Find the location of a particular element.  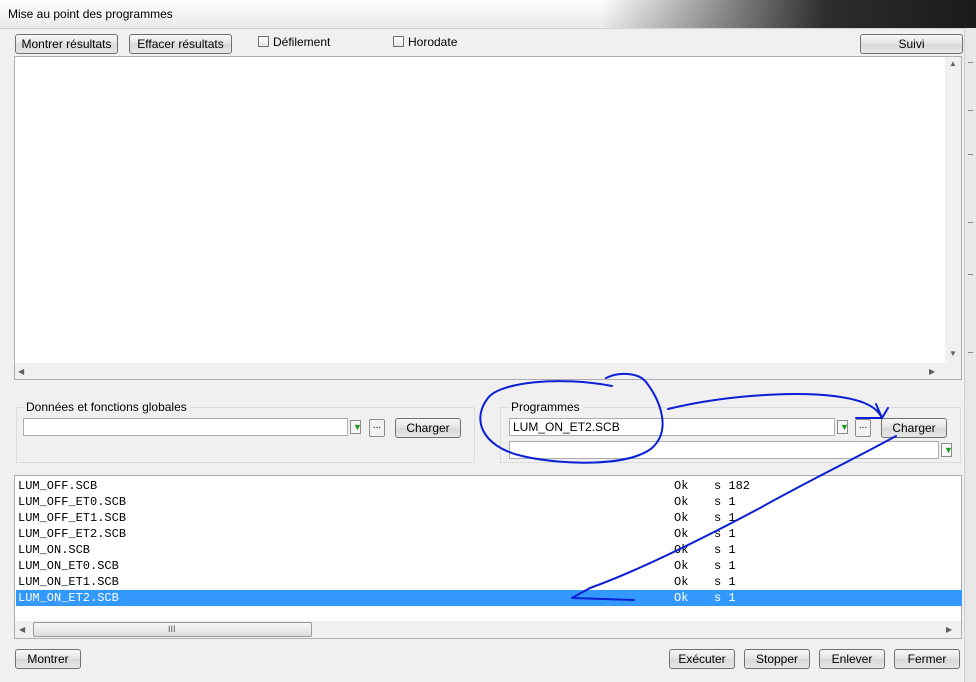

globals-group-label: Données et fonctions globales is located at coordinates (106, 407).